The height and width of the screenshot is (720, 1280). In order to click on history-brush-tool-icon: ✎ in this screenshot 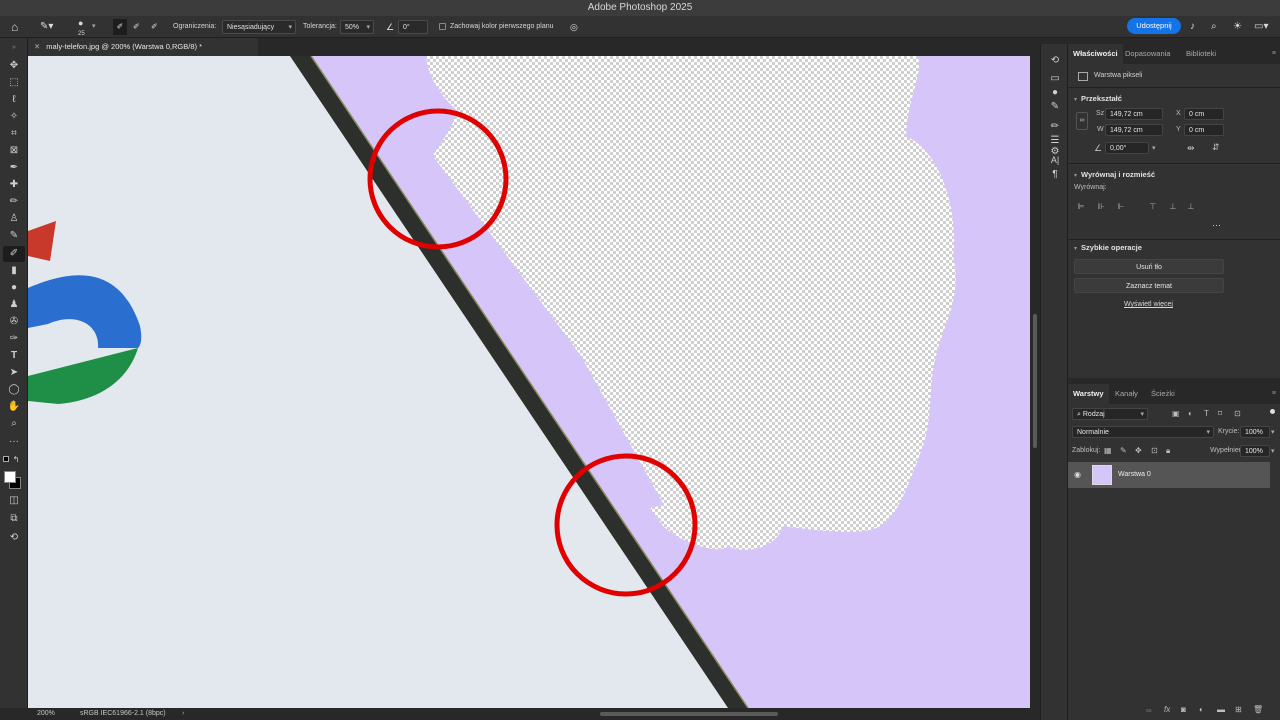, I will do `click(14, 236)`.